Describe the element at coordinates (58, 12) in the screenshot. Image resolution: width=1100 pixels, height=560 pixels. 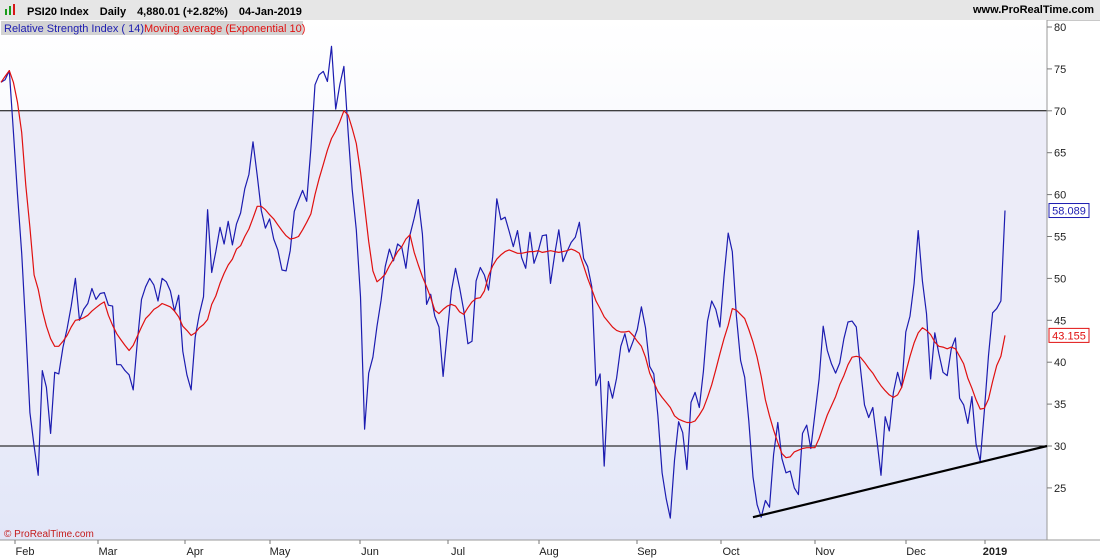
I see `instrument-name: PSI20 Index` at that location.